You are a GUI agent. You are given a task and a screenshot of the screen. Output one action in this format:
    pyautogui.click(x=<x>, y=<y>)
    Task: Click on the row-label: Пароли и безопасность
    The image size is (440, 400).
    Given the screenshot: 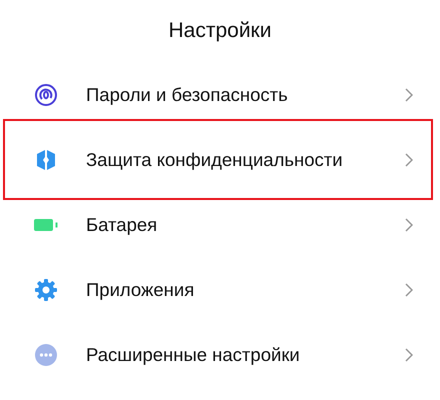 What is the action you would take?
    pyautogui.click(x=187, y=95)
    